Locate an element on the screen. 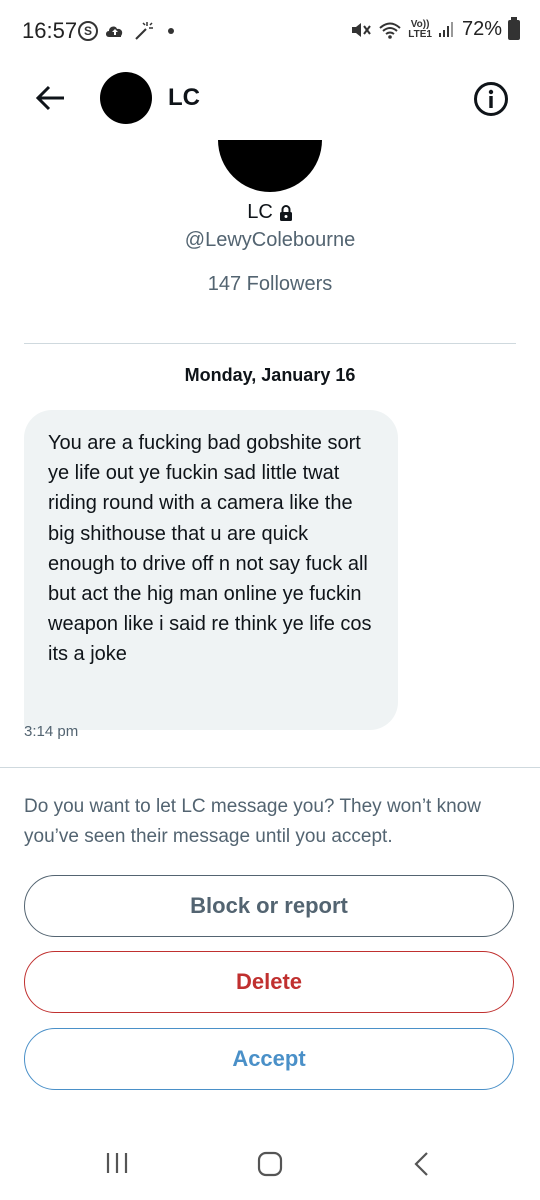 Image resolution: width=540 pixels, height=1200 pixels. wifi-icon is located at coordinates (390, 30).